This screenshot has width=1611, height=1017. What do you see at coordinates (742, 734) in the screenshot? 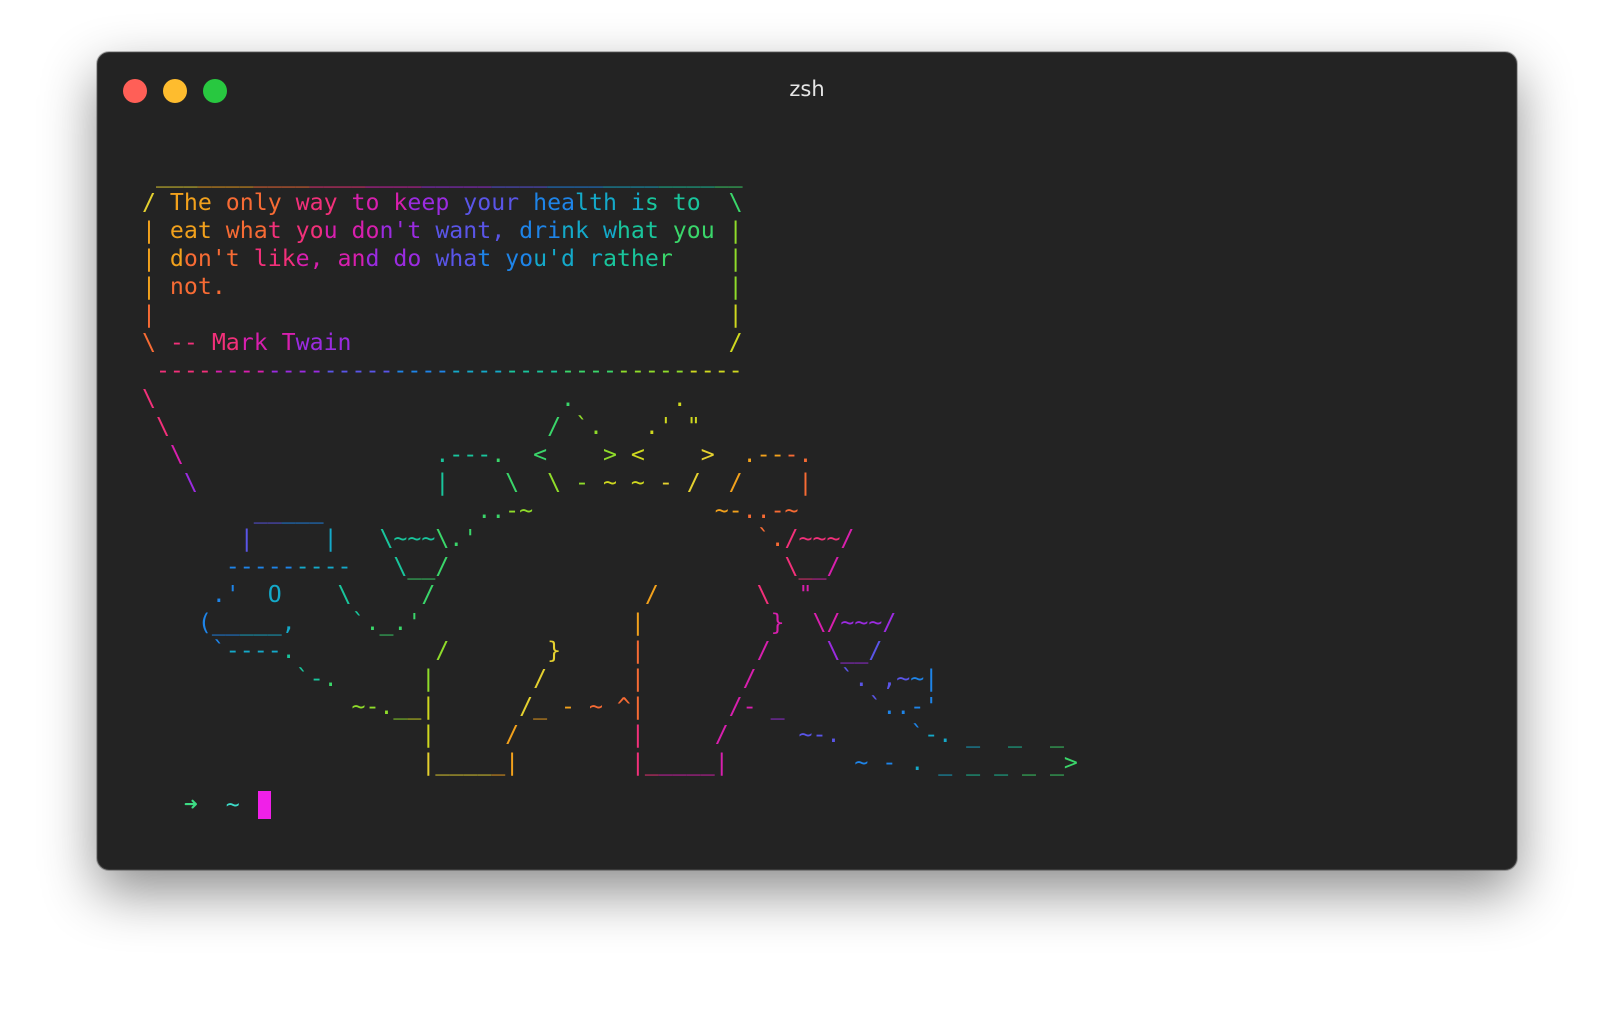
I see `terminal-line: | / | / ~-. `-. _ _ _` at bounding box center [742, 734].